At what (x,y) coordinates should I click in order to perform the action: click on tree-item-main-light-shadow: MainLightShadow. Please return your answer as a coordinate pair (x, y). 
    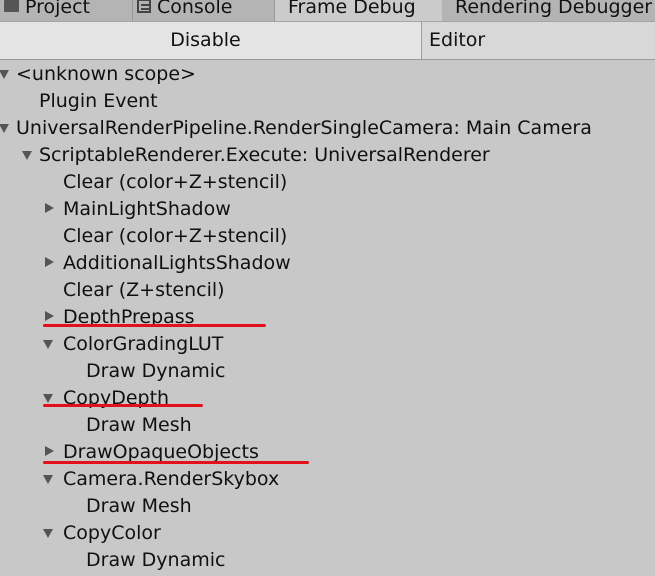
    Looking at the image, I should click on (327, 209).